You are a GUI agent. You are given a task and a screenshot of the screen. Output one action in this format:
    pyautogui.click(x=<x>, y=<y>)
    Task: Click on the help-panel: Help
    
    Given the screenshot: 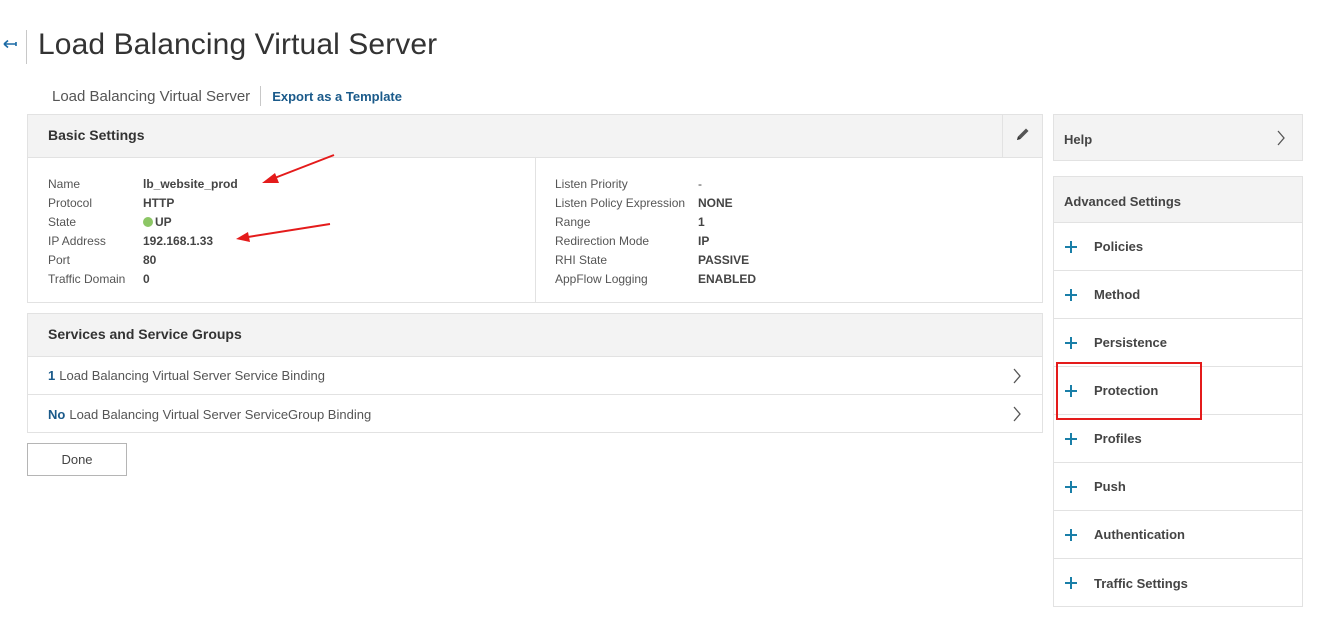 What is the action you would take?
    pyautogui.click(x=1178, y=137)
    